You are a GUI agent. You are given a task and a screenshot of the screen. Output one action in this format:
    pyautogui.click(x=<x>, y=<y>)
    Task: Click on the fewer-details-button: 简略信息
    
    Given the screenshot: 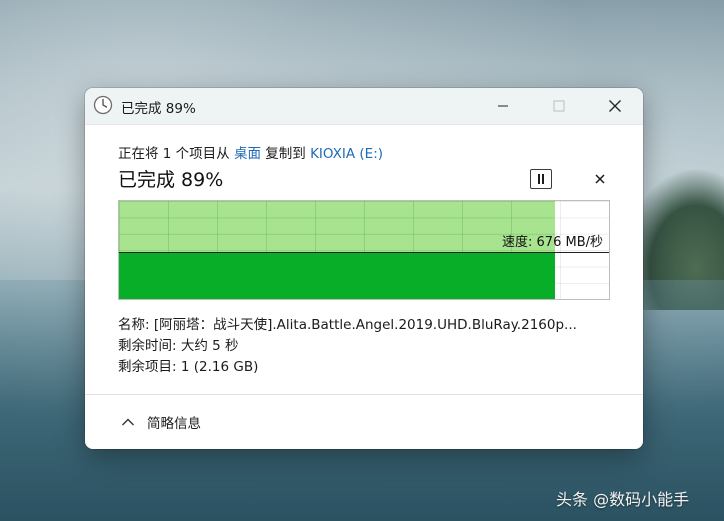 What is the action you would take?
    pyautogui.click(x=161, y=422)
    